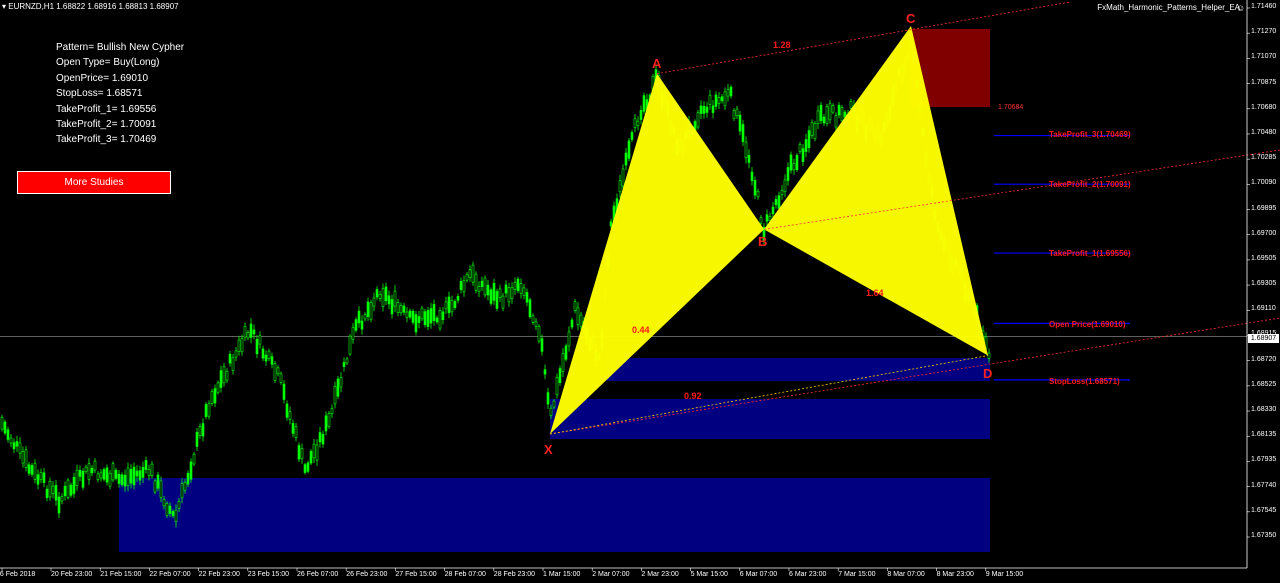 This screenshot has height=583, width=1280. I want to click on x-tick-label: 20 Feb 23:00, so click(72, 574).